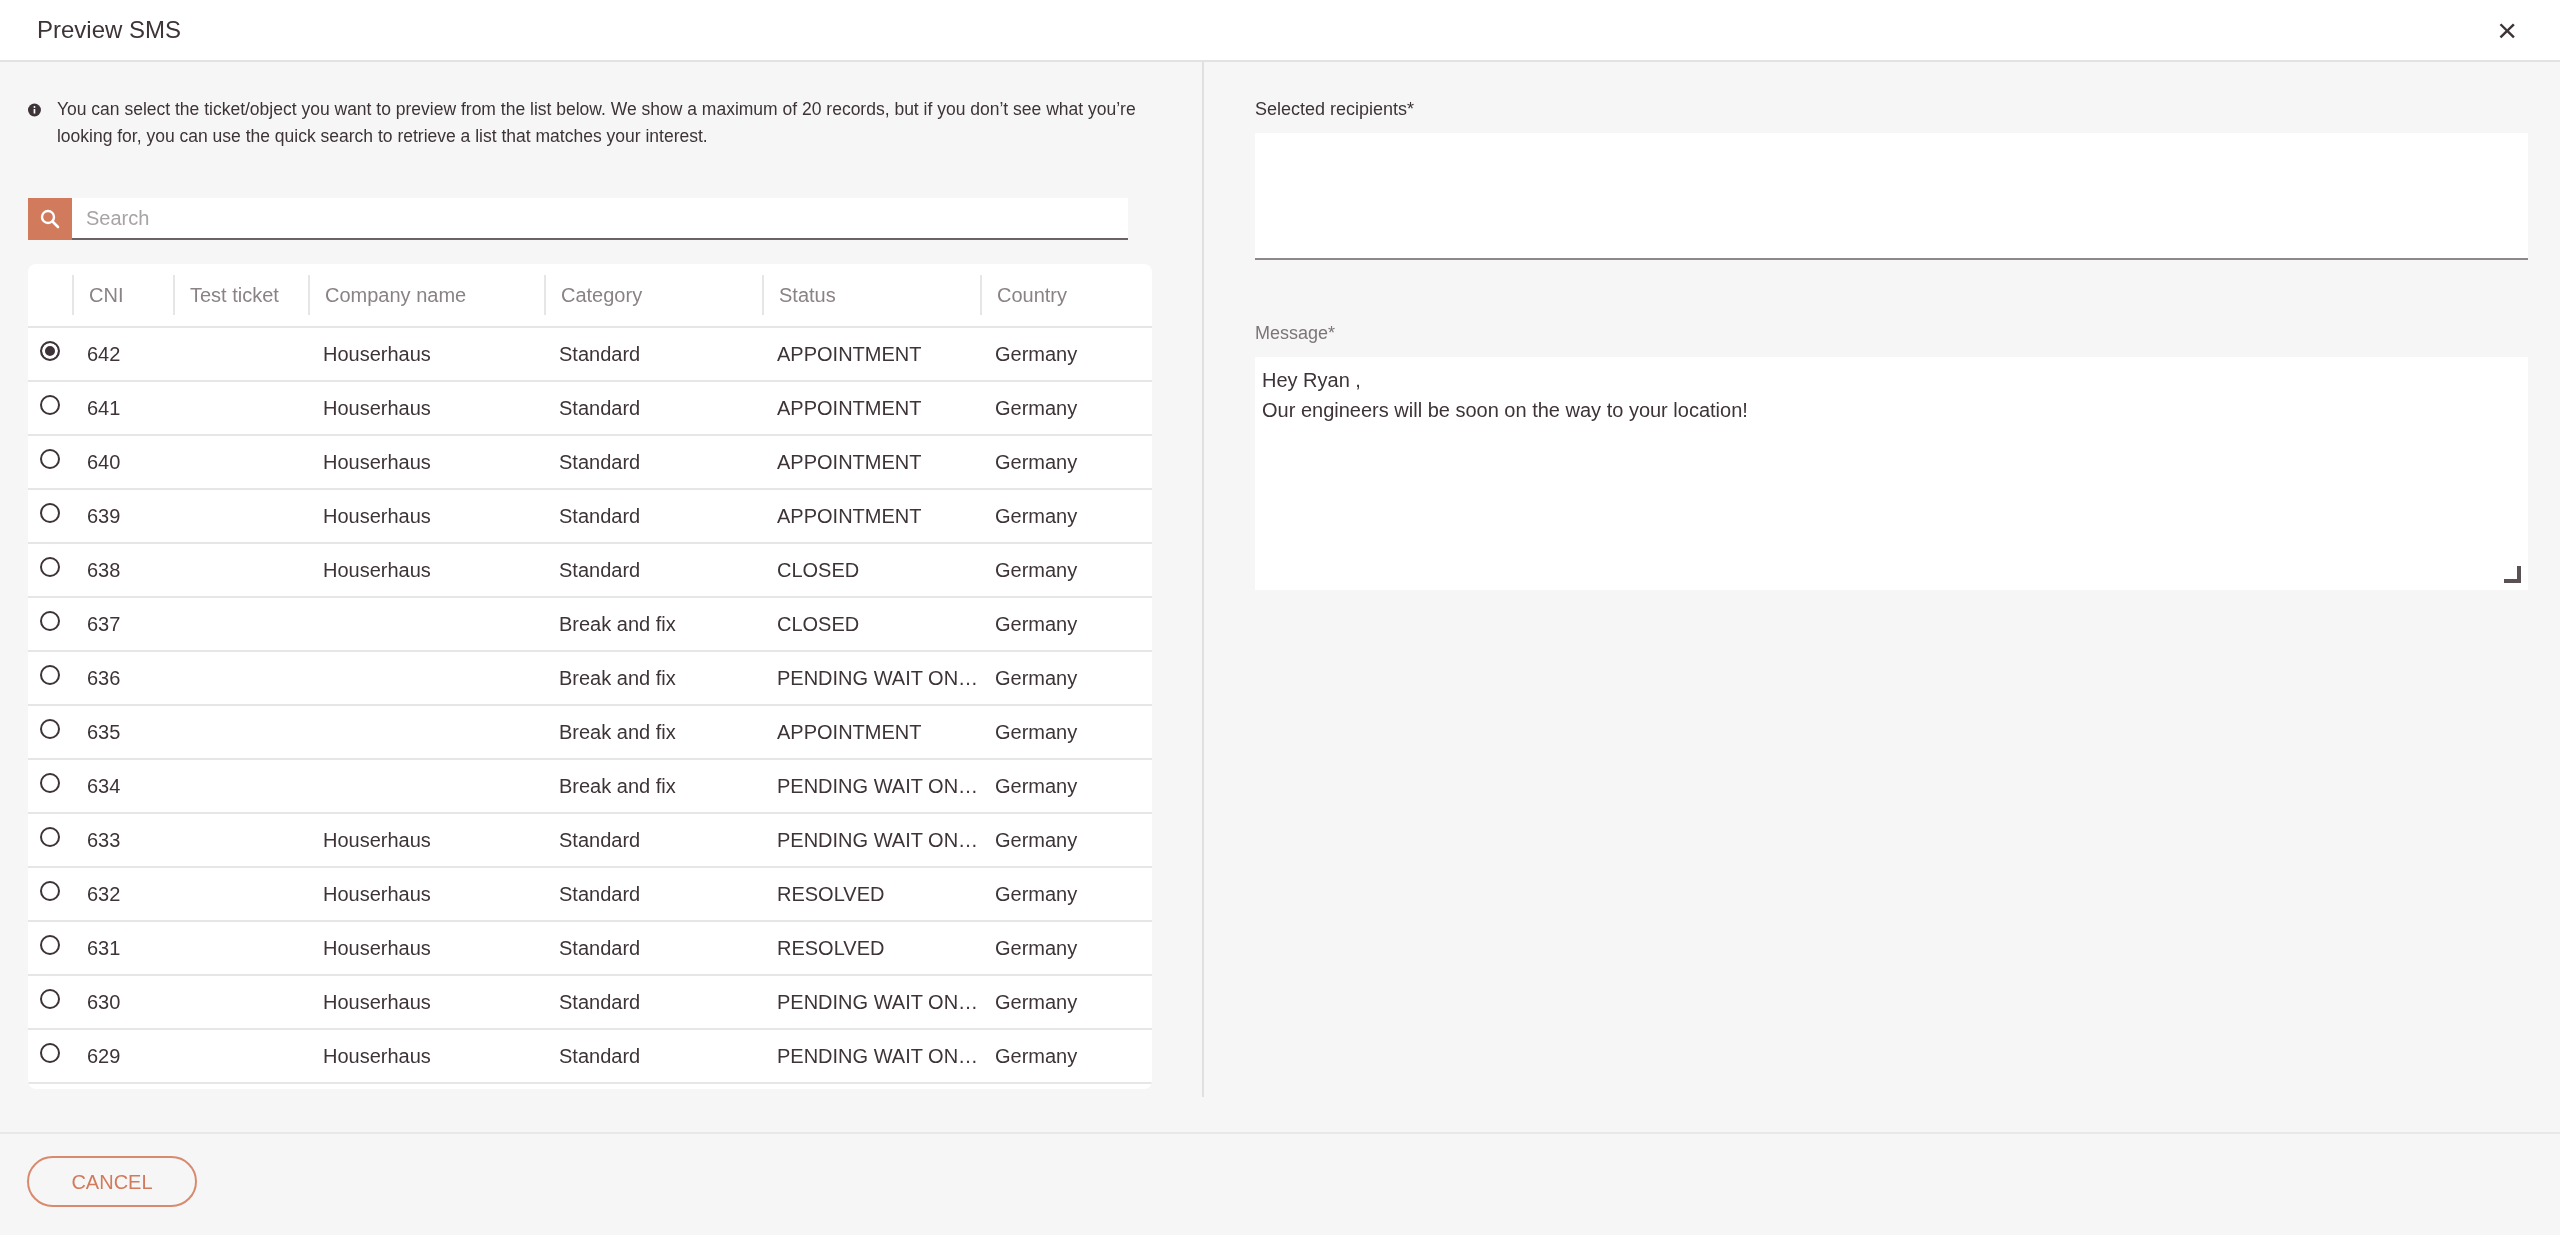 The image size is (2560, 1235). What do you see at coordinates (2507, 30) in the screenshot?
I see `close-button: ×` at bounding box center [2507, 30].